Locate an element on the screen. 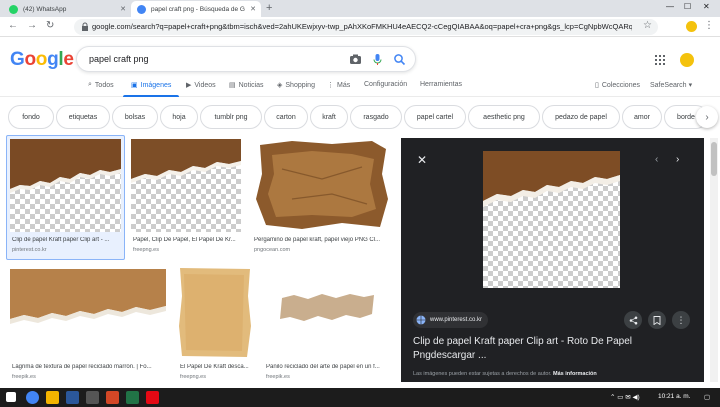  tab-label: Noticias is located at coordinates (251, 85).